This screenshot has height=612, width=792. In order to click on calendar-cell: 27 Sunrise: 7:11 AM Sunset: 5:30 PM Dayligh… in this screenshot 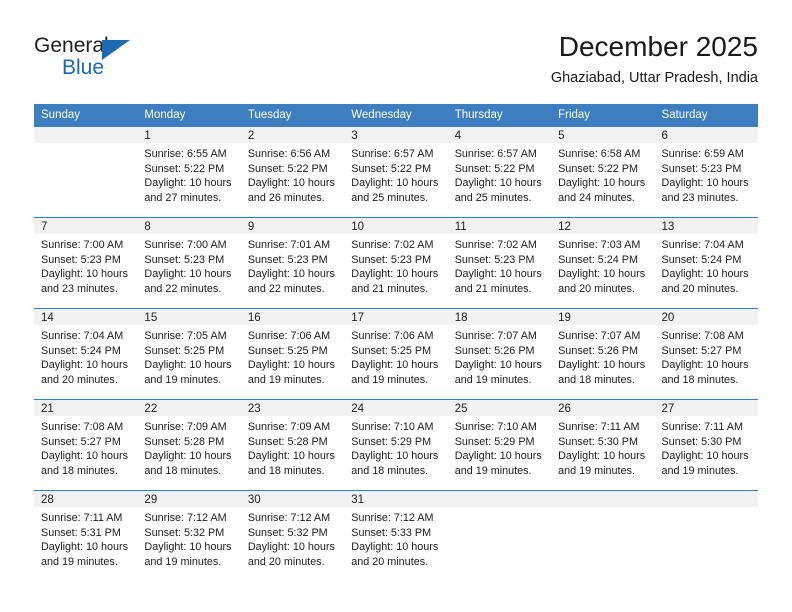, I will do `click(706, 445)`.